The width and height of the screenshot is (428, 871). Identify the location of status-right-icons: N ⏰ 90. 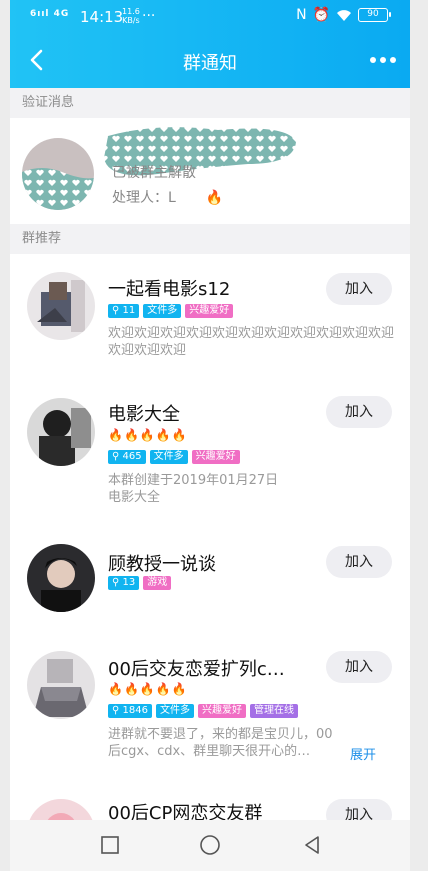
(343, 15).